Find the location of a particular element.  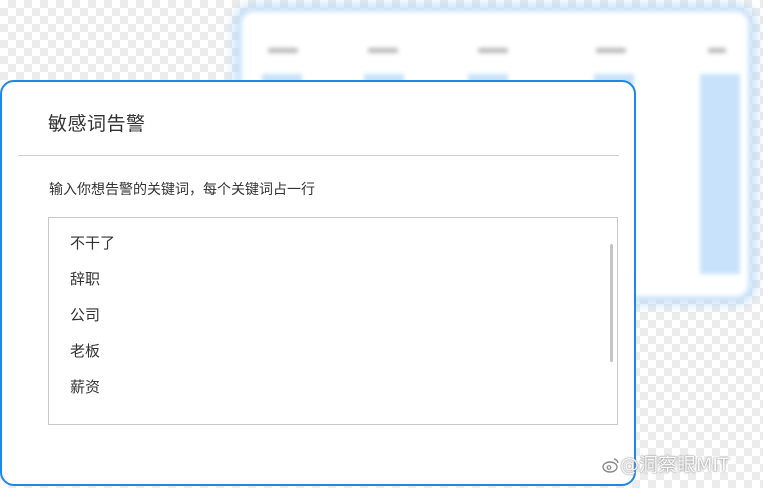

keyword-line: 老板 is located at coordinates (85, 351).